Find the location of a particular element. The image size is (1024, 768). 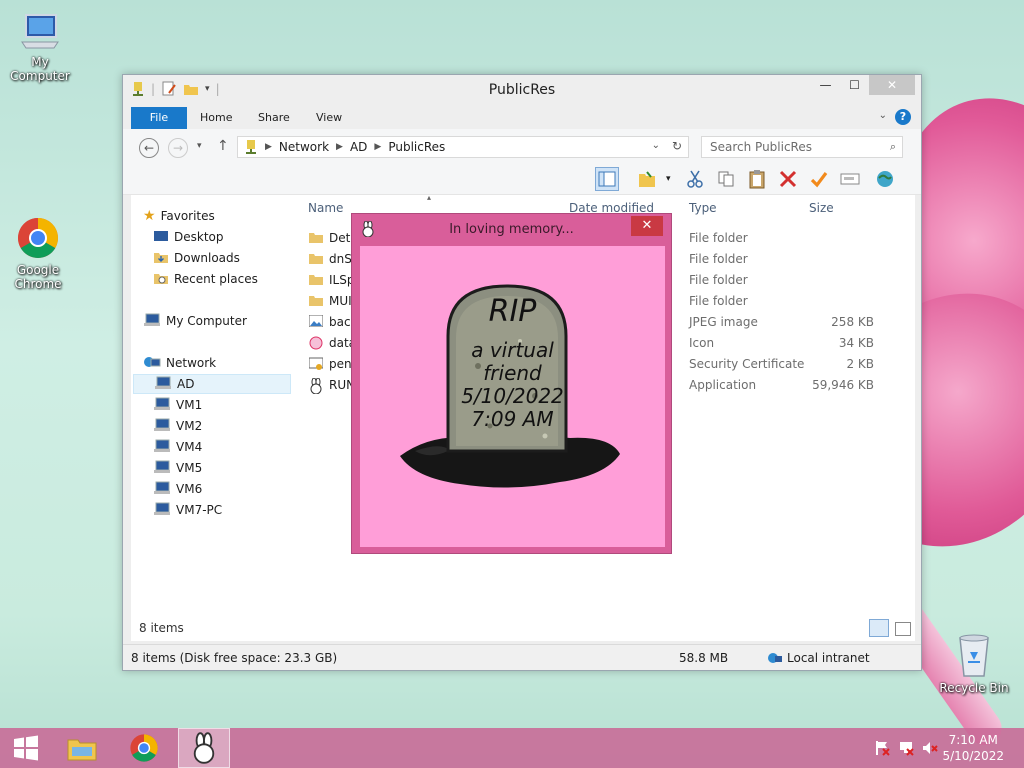

folder-options-icon is located at coordinates (647, 179).